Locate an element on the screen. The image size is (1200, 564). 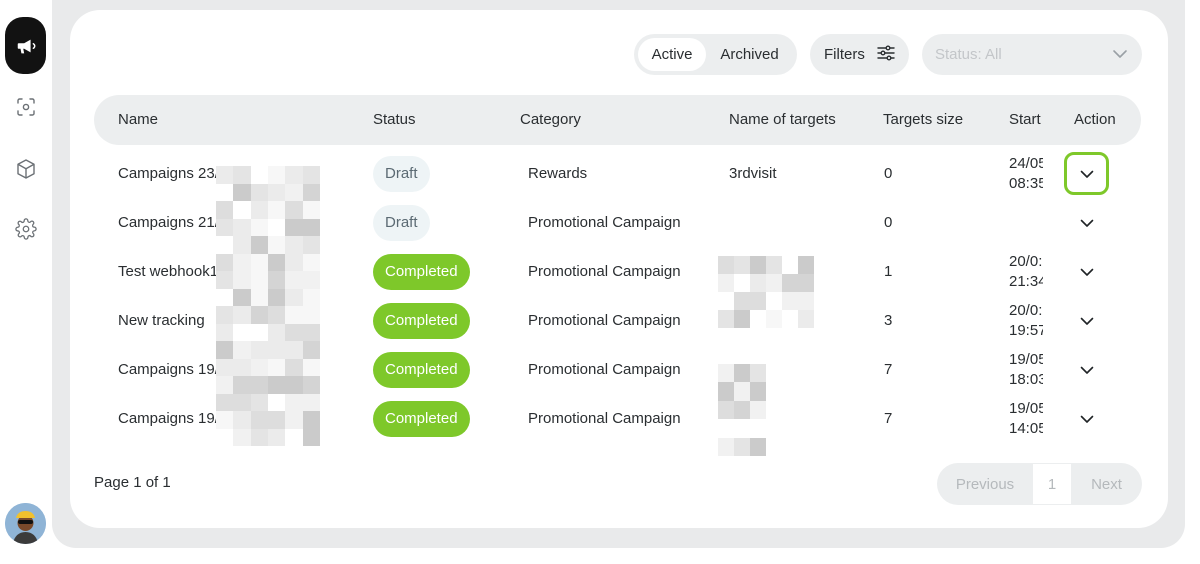
sidebar-item-campaigns is located at coordinates (25, 45).